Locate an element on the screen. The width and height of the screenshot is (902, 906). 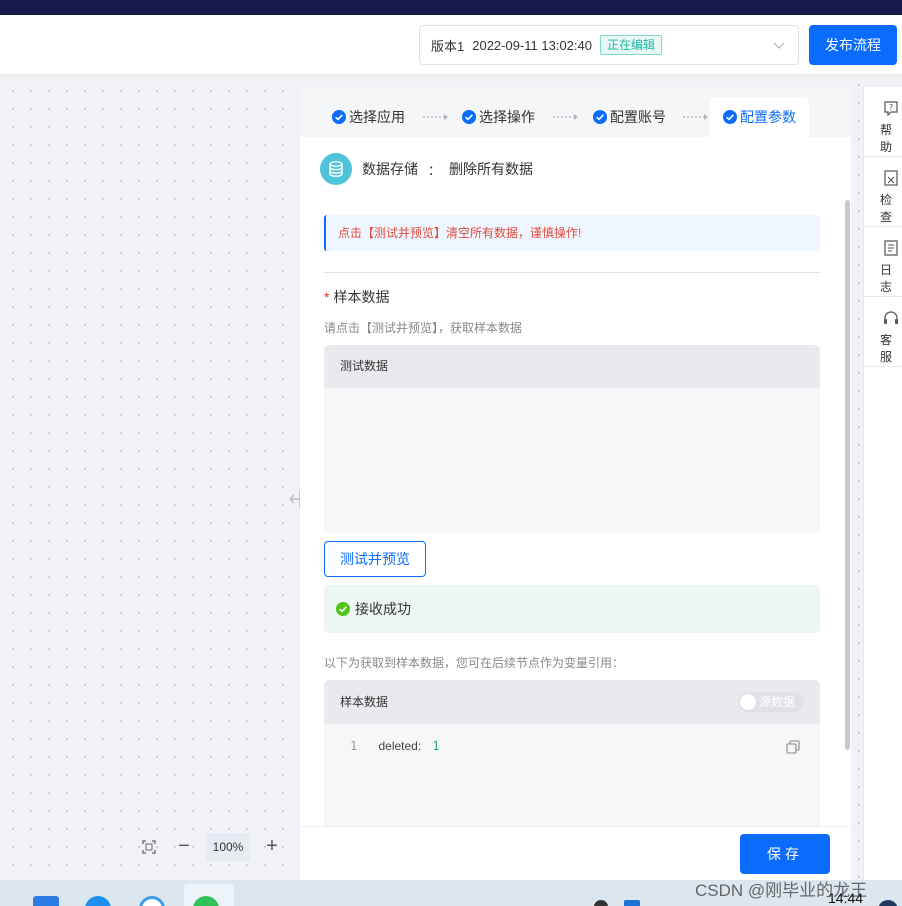
zoom-level: 100% is located at coordinates (228, 847).